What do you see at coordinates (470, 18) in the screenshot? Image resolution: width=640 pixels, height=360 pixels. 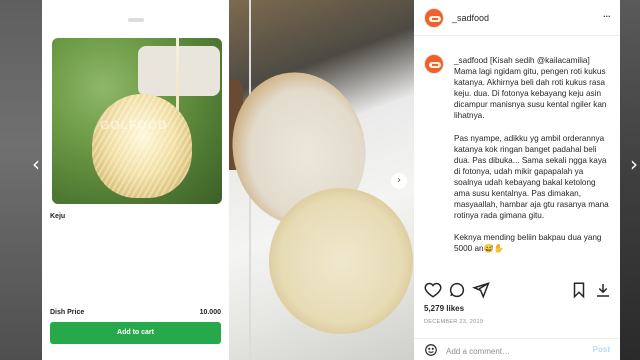 I see `header-username: _sadfood` at bounding box center [470, 18].